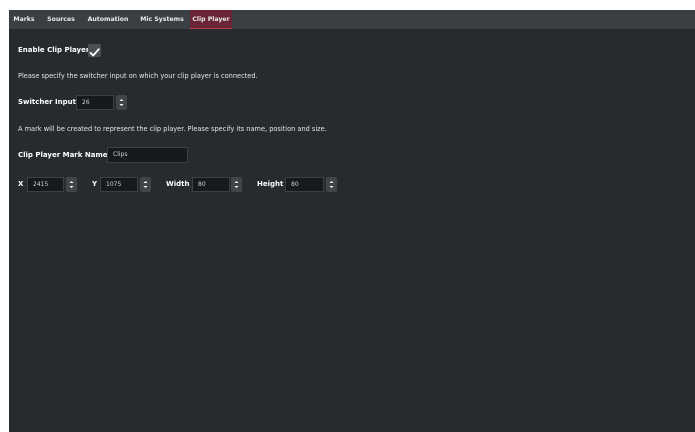 The width and height of the screenshot is (695, 432). Describe the element at coordinates (24, 19) in the screenshot. I see `tab-marks: Marks` at that location.